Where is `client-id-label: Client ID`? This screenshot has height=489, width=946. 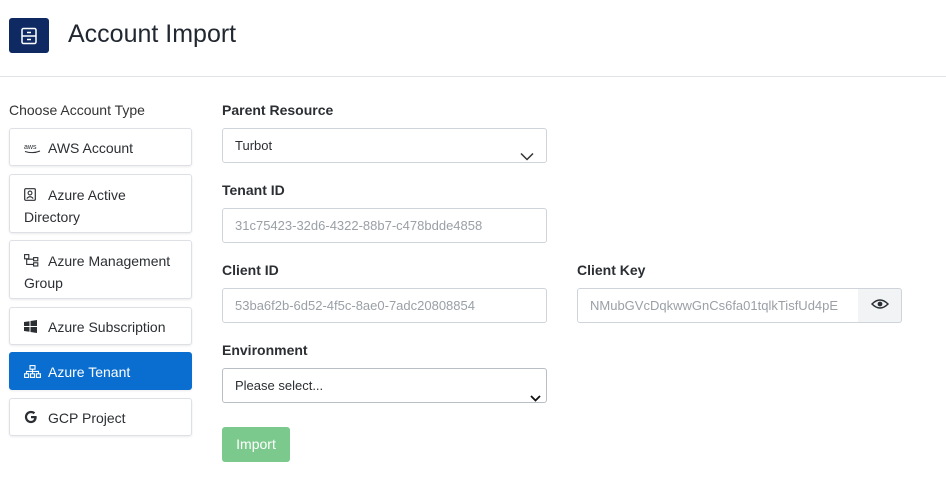 client-id-label: Client ID is located at coordinates (250, 270).